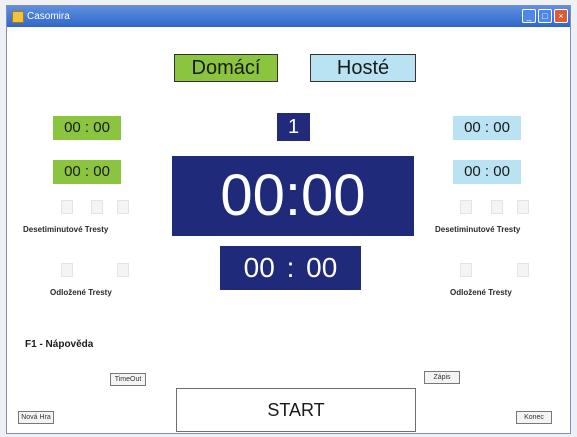  What do you see at coordinates (487, 128) in the screenshot?
I see `guest-penalty-time-1: 00` at bounding box center [487, 128].